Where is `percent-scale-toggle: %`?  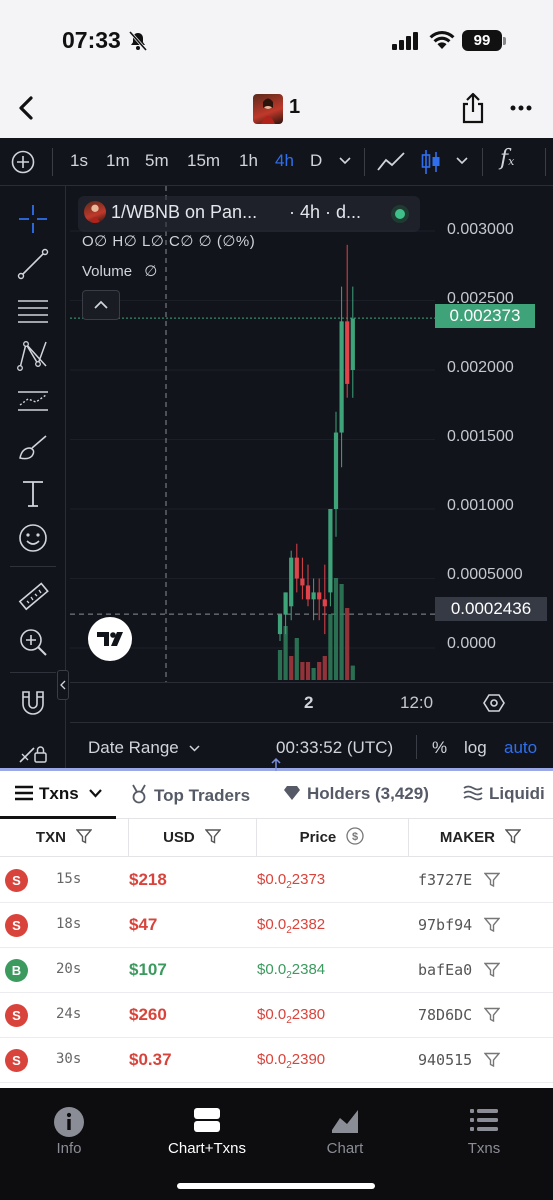
percent-scale-toggle: % is located at coordinates (439, 748).